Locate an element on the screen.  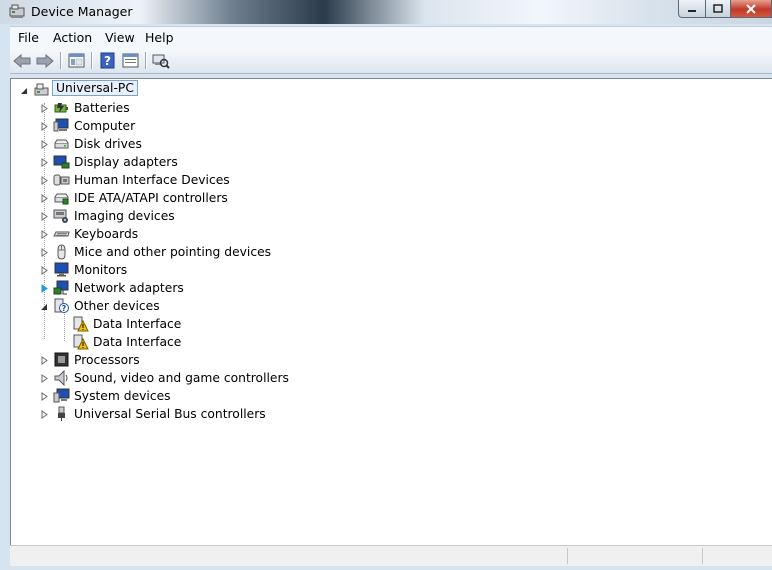
tree-item-imaging-devices: Imaging devices is located at coordinates (211, 216).